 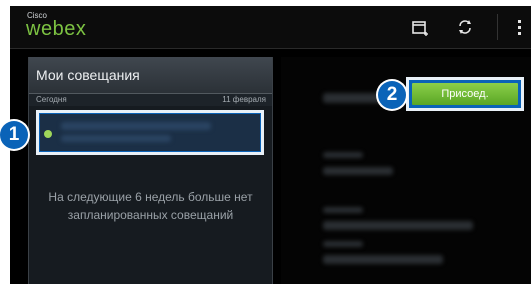 I want to click on join-button-highlight: Присоед., so click(x=465, y=94).